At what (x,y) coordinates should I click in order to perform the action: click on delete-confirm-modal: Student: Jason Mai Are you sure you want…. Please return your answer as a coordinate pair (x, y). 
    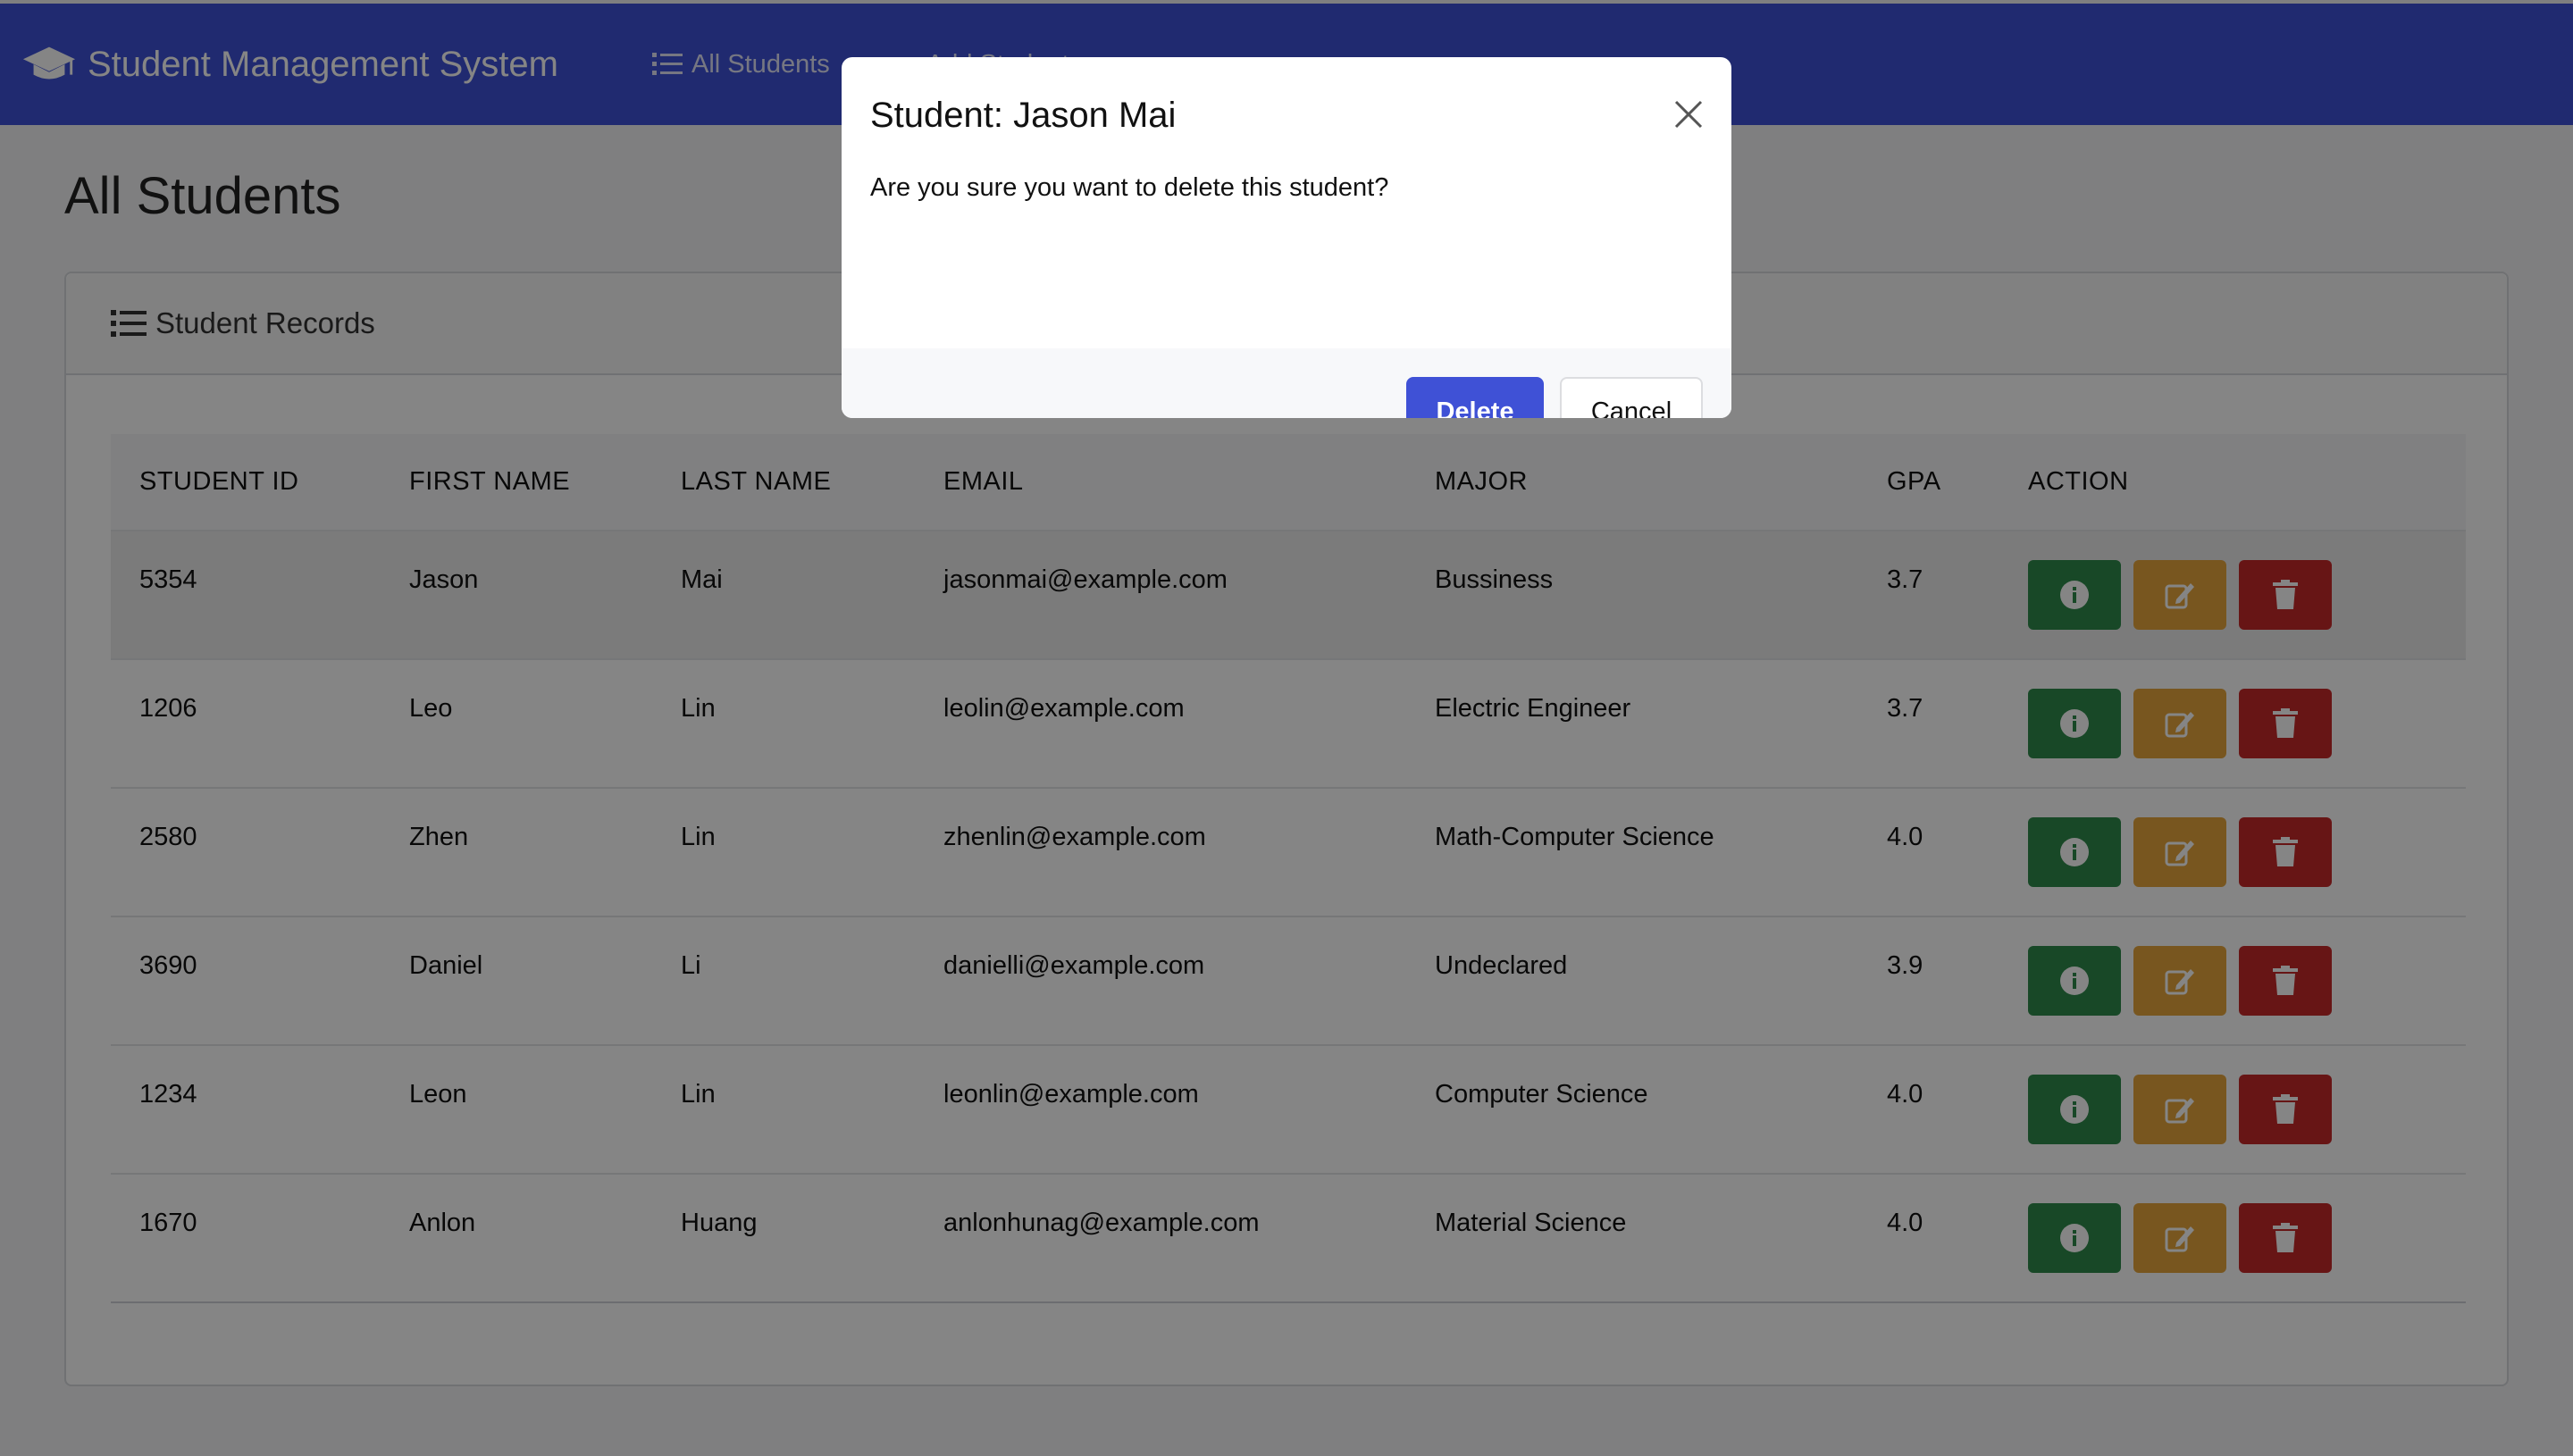
    Looking at the image, I should click on (1286, 237).